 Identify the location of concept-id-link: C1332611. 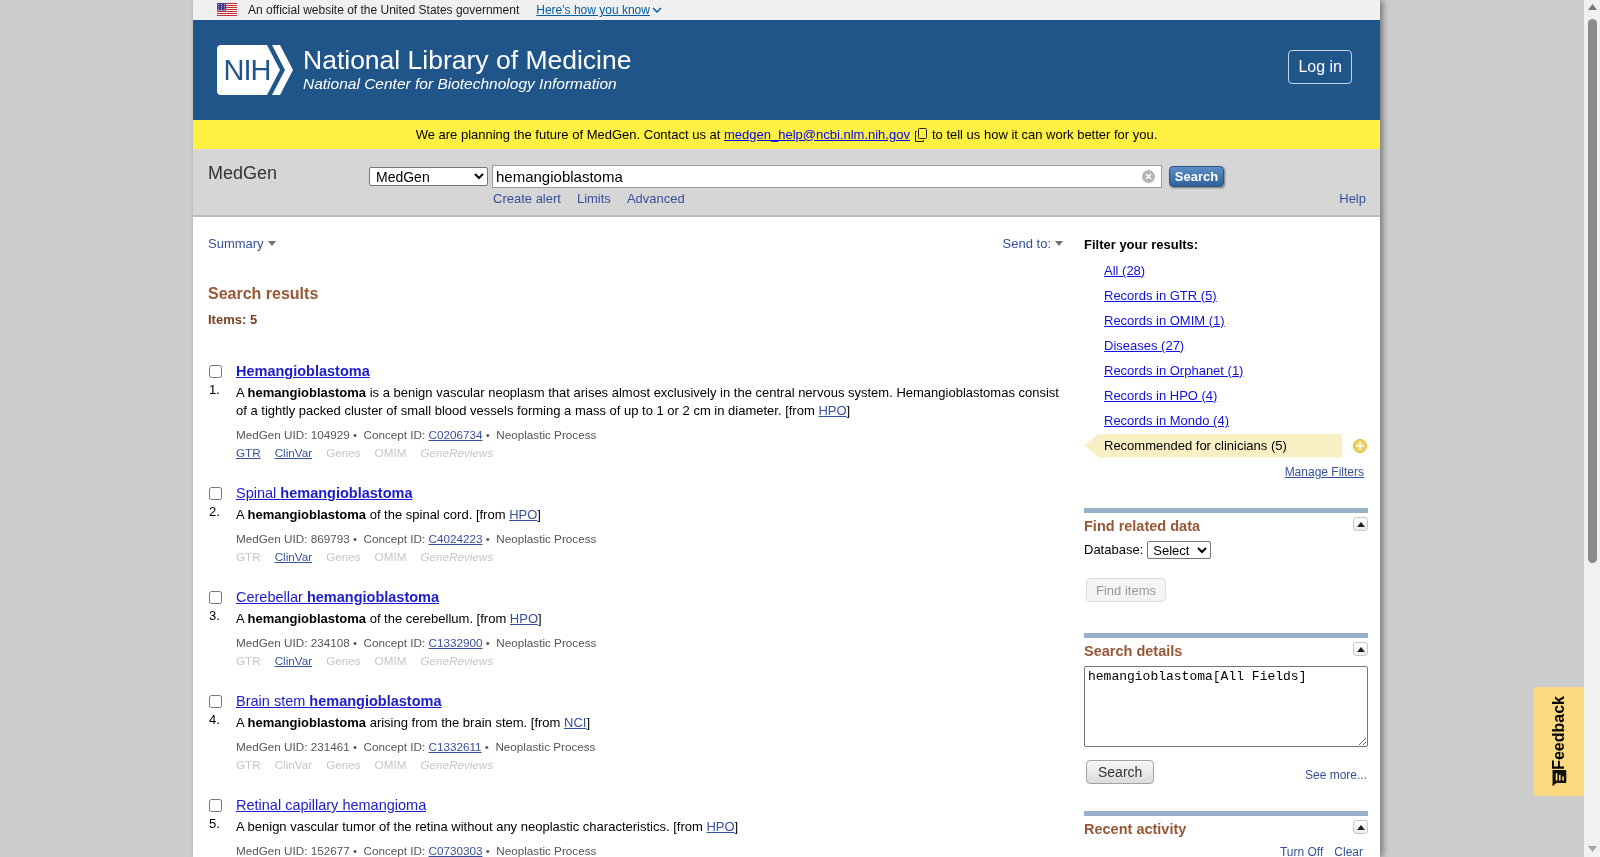
(455, 746).